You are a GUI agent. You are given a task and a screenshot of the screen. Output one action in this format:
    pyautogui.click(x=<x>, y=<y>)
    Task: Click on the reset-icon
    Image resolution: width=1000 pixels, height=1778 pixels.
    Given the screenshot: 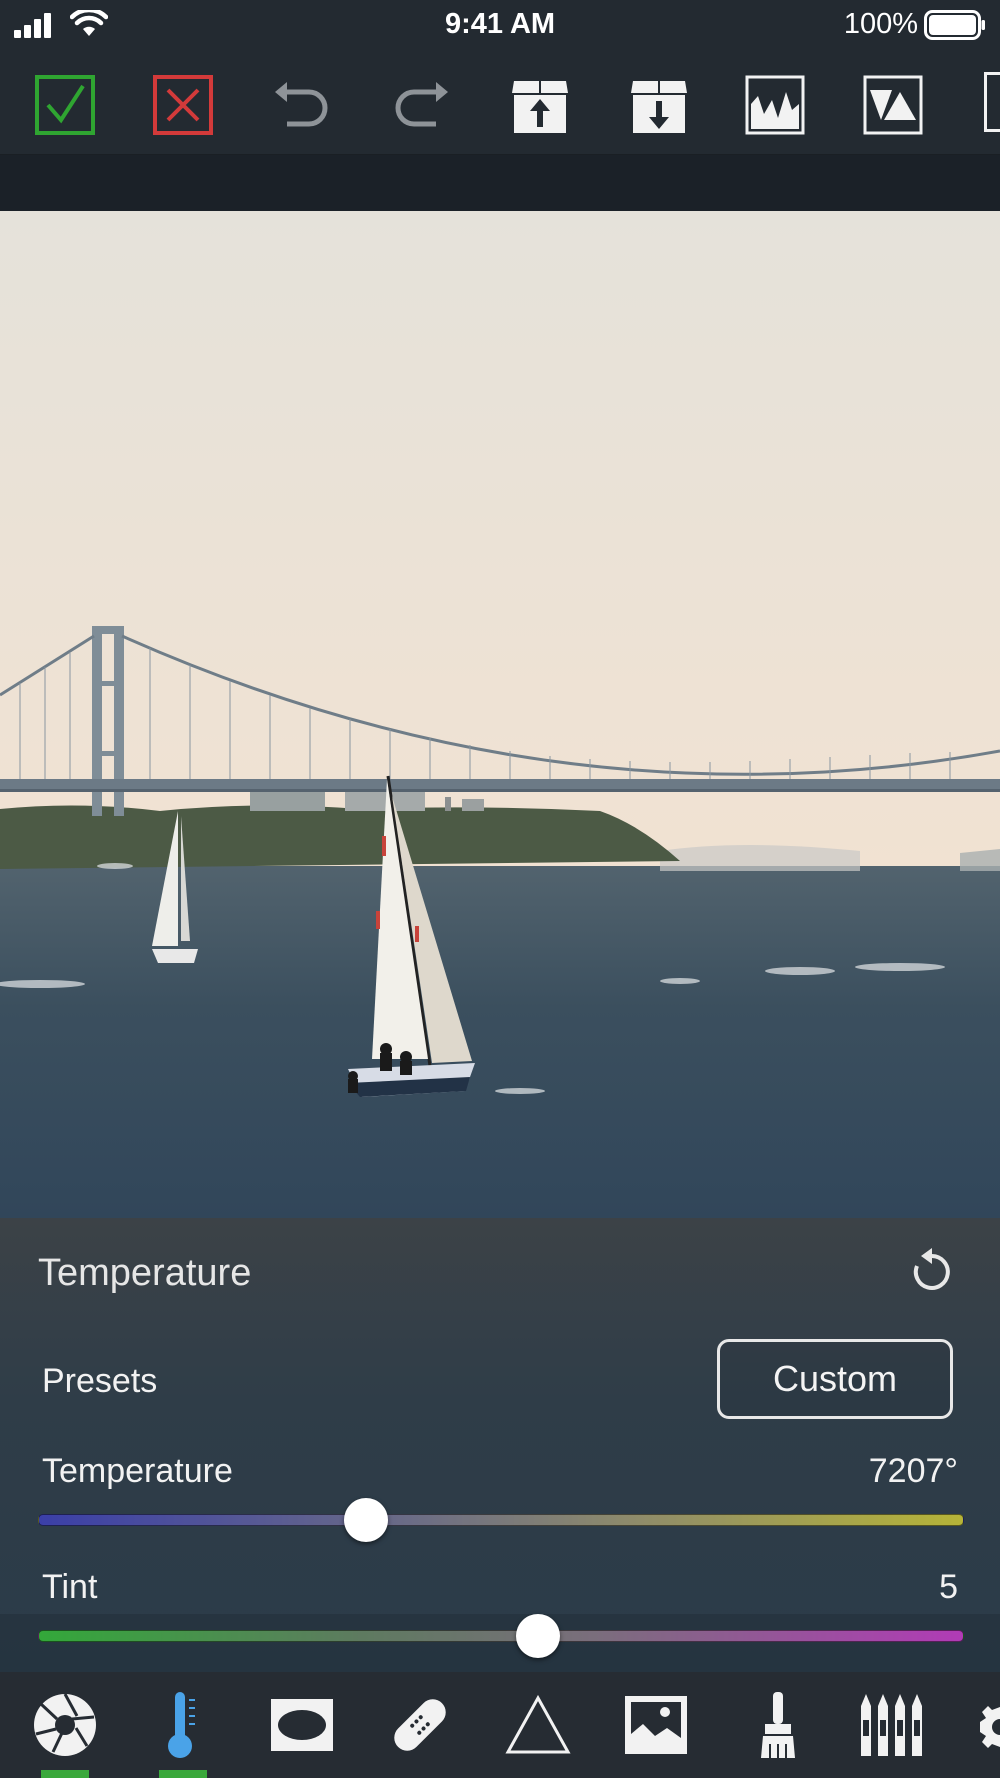 What is the action you would take?
    pyautogui.click(x=932, y=1272)
    